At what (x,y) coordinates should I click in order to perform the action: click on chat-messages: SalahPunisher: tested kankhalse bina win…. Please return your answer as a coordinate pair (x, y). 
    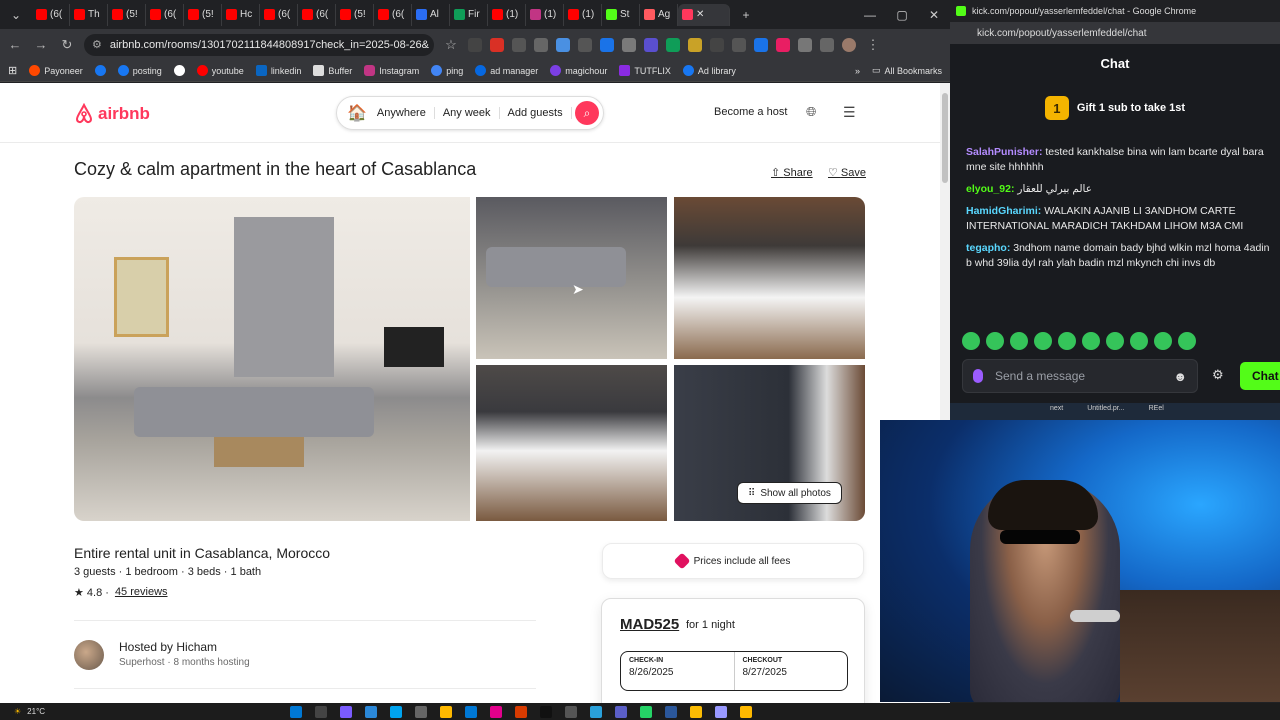
    Looking at the image, I should click on (1121, 230).